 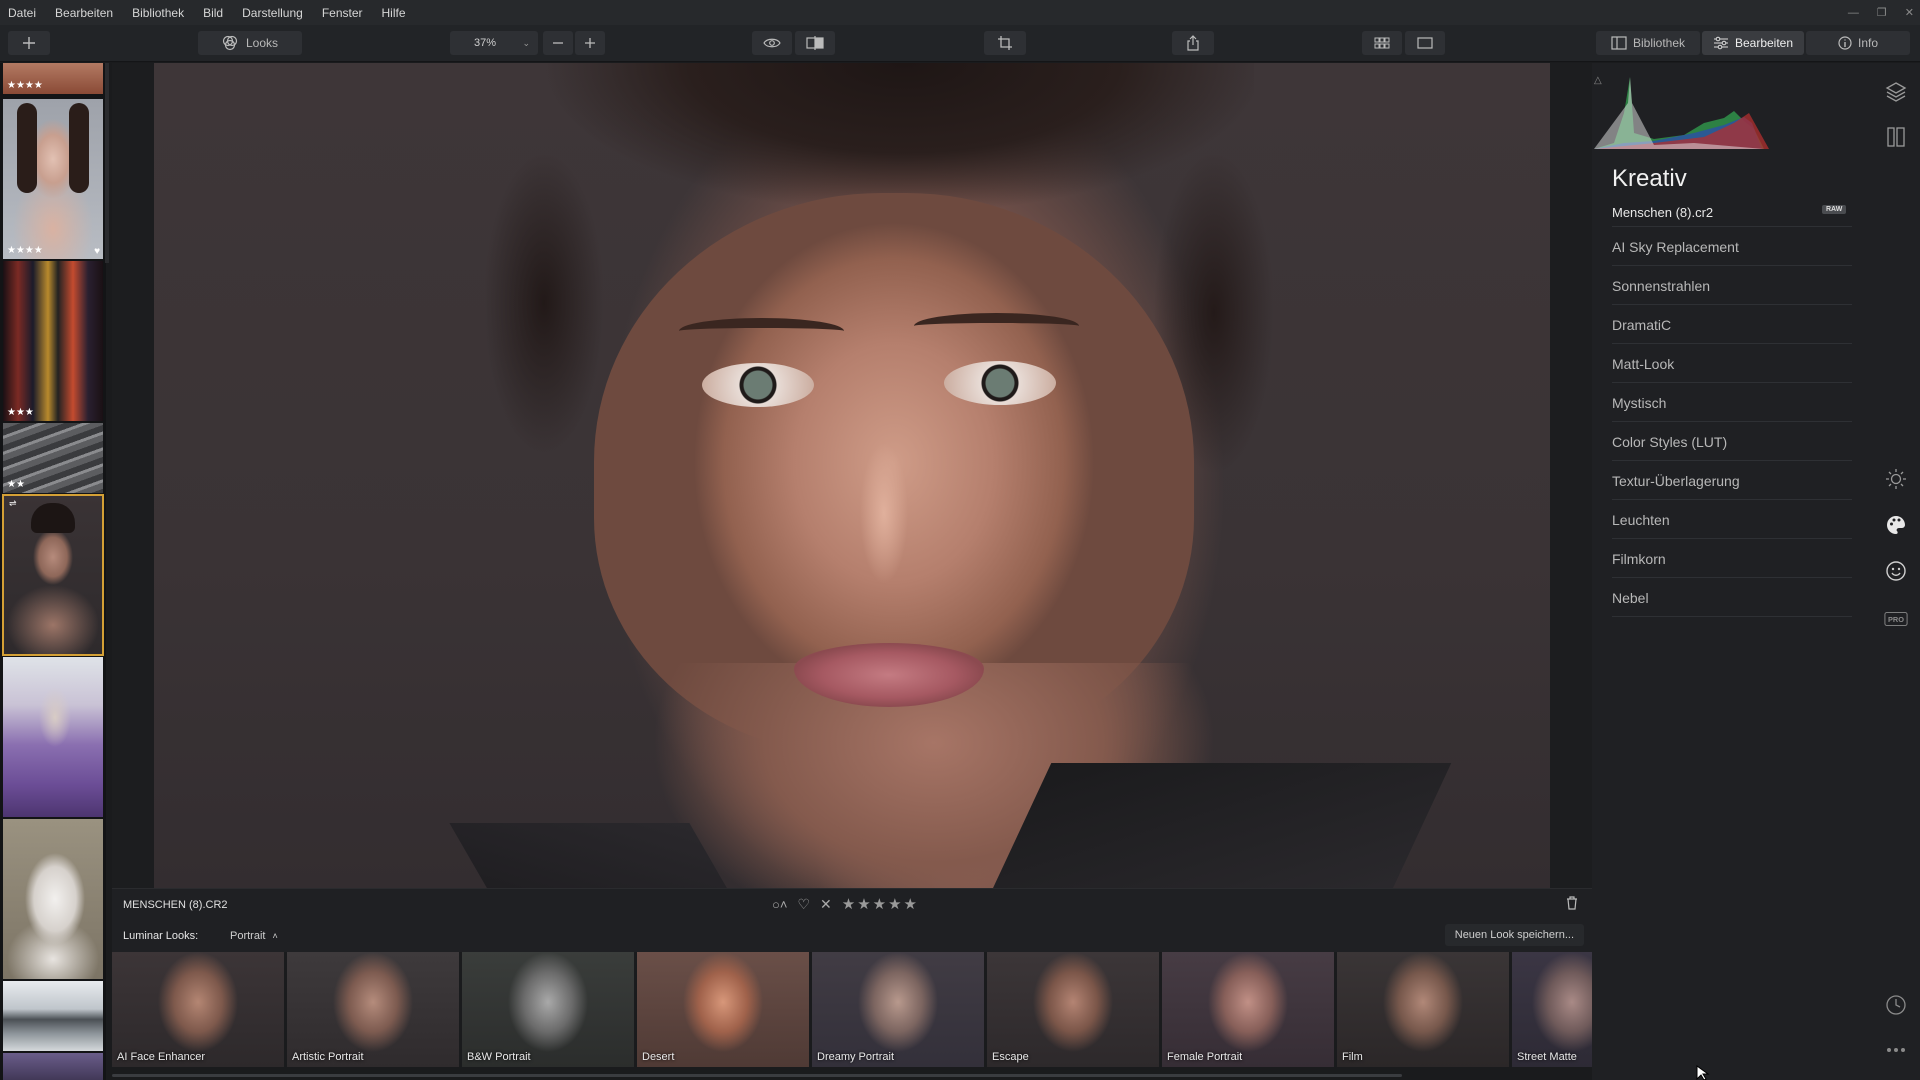 I want to click on looks-button: Looks, so click(x=250, y=43).